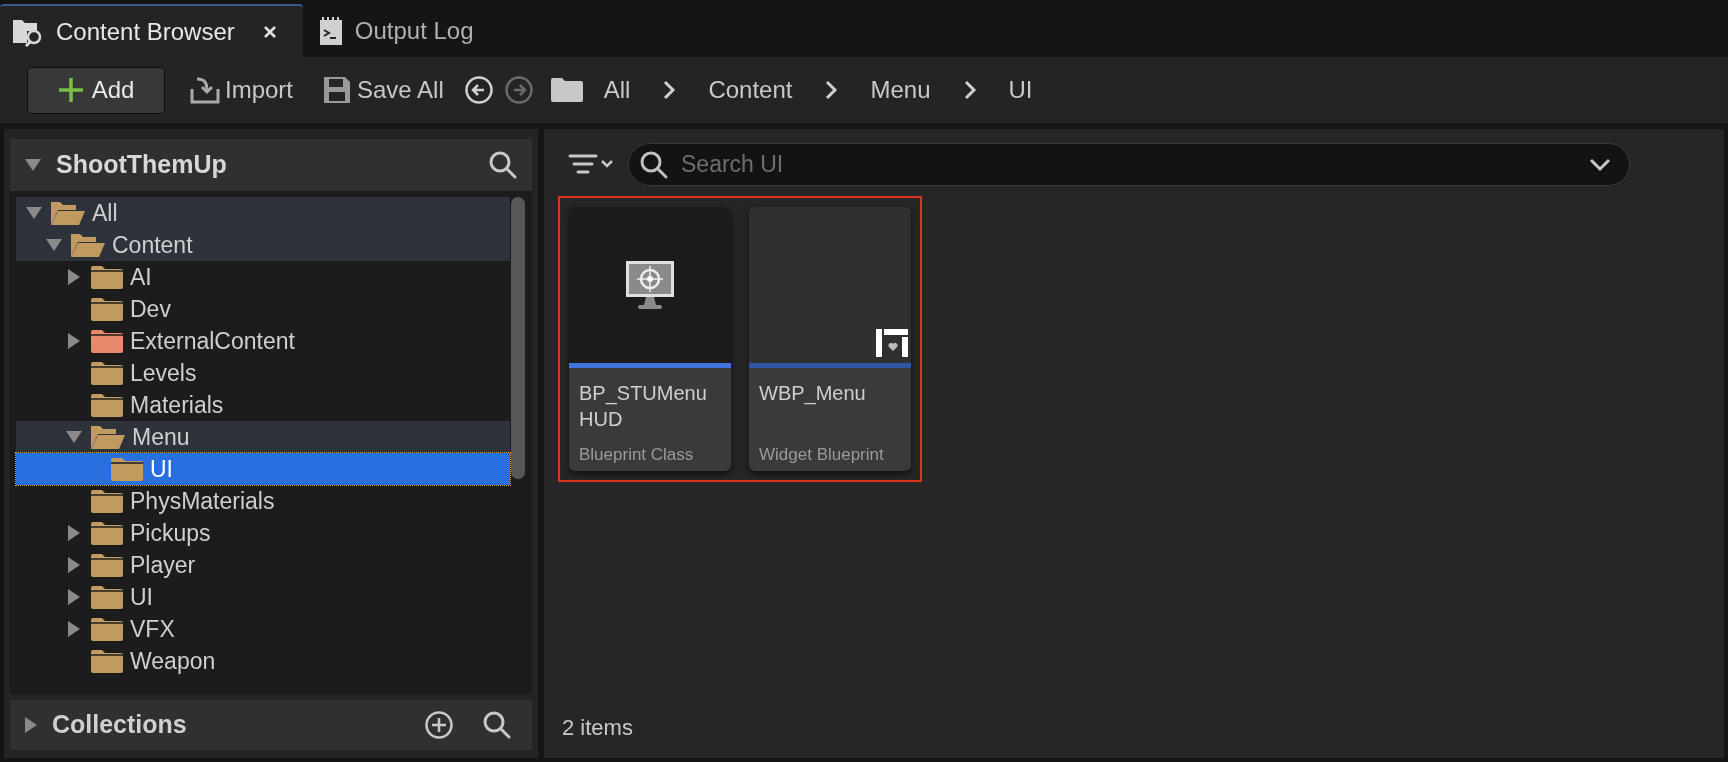 This screenshot has width=1728, height=762. I want to click on asset-type: Widget Blueprint, so click(821, 455).